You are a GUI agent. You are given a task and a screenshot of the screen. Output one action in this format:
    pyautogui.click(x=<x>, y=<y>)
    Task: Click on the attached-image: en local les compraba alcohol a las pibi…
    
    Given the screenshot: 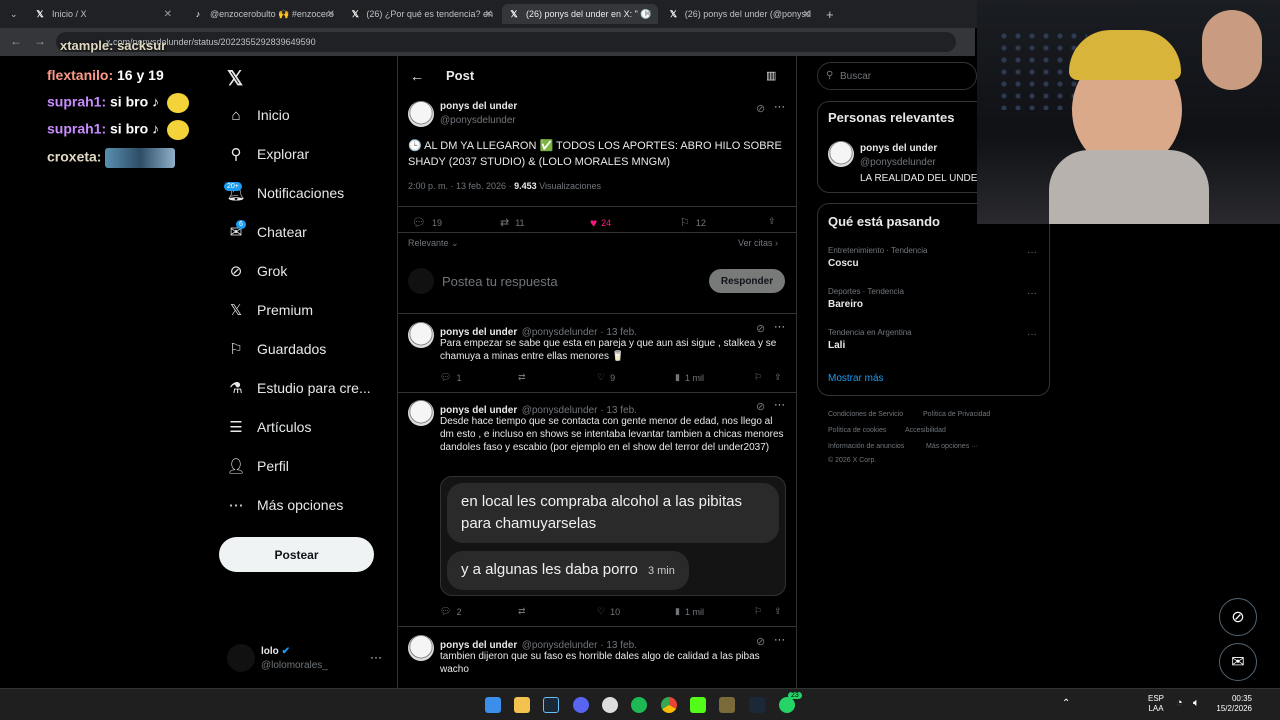 What is the action you would take?
    pyautogui.click(x=613, y=536)
    